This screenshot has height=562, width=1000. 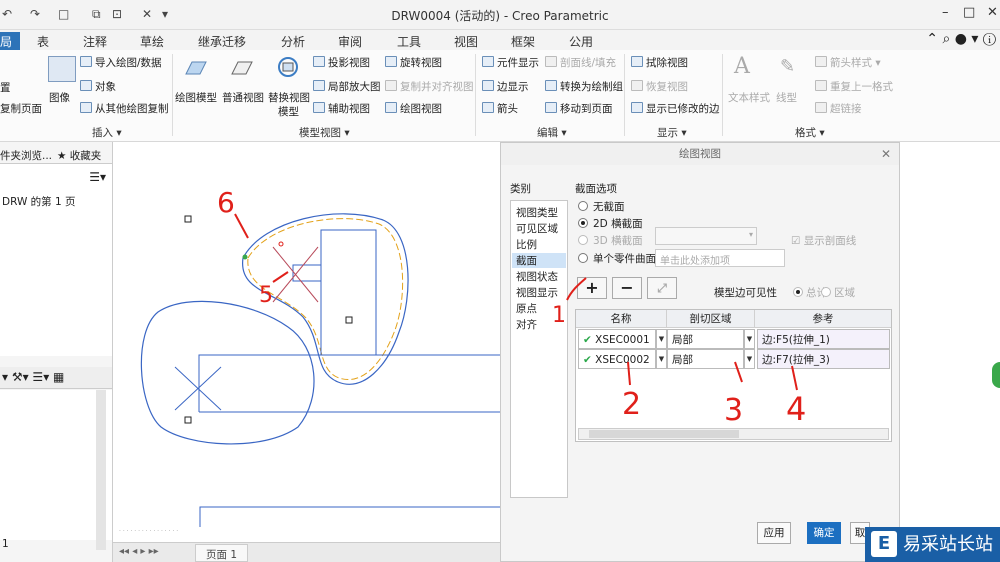 What do you see at coordinates (948, 544) in the screenshot?
I see `watermark-text: 易采站长站` at bounding box center [948, 544].